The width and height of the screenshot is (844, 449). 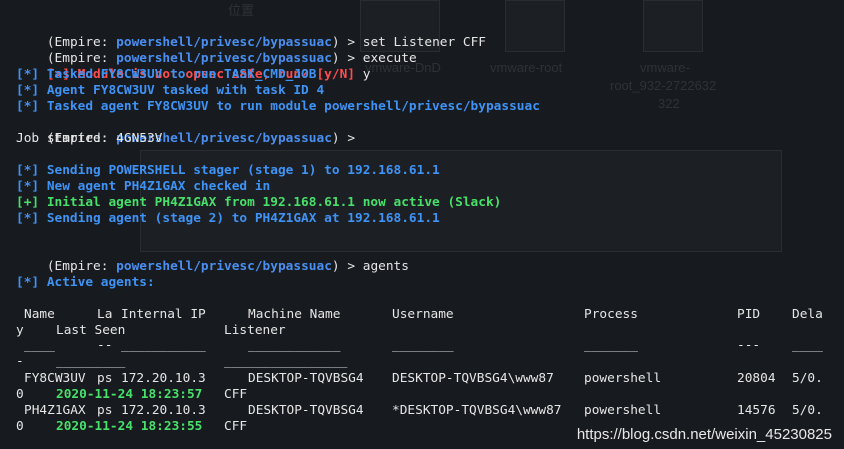 What do you see at coordinates (163, 314) in the screenshot?
I see `header-internal-ip: Internal IP` at bounding box center [163, 314].